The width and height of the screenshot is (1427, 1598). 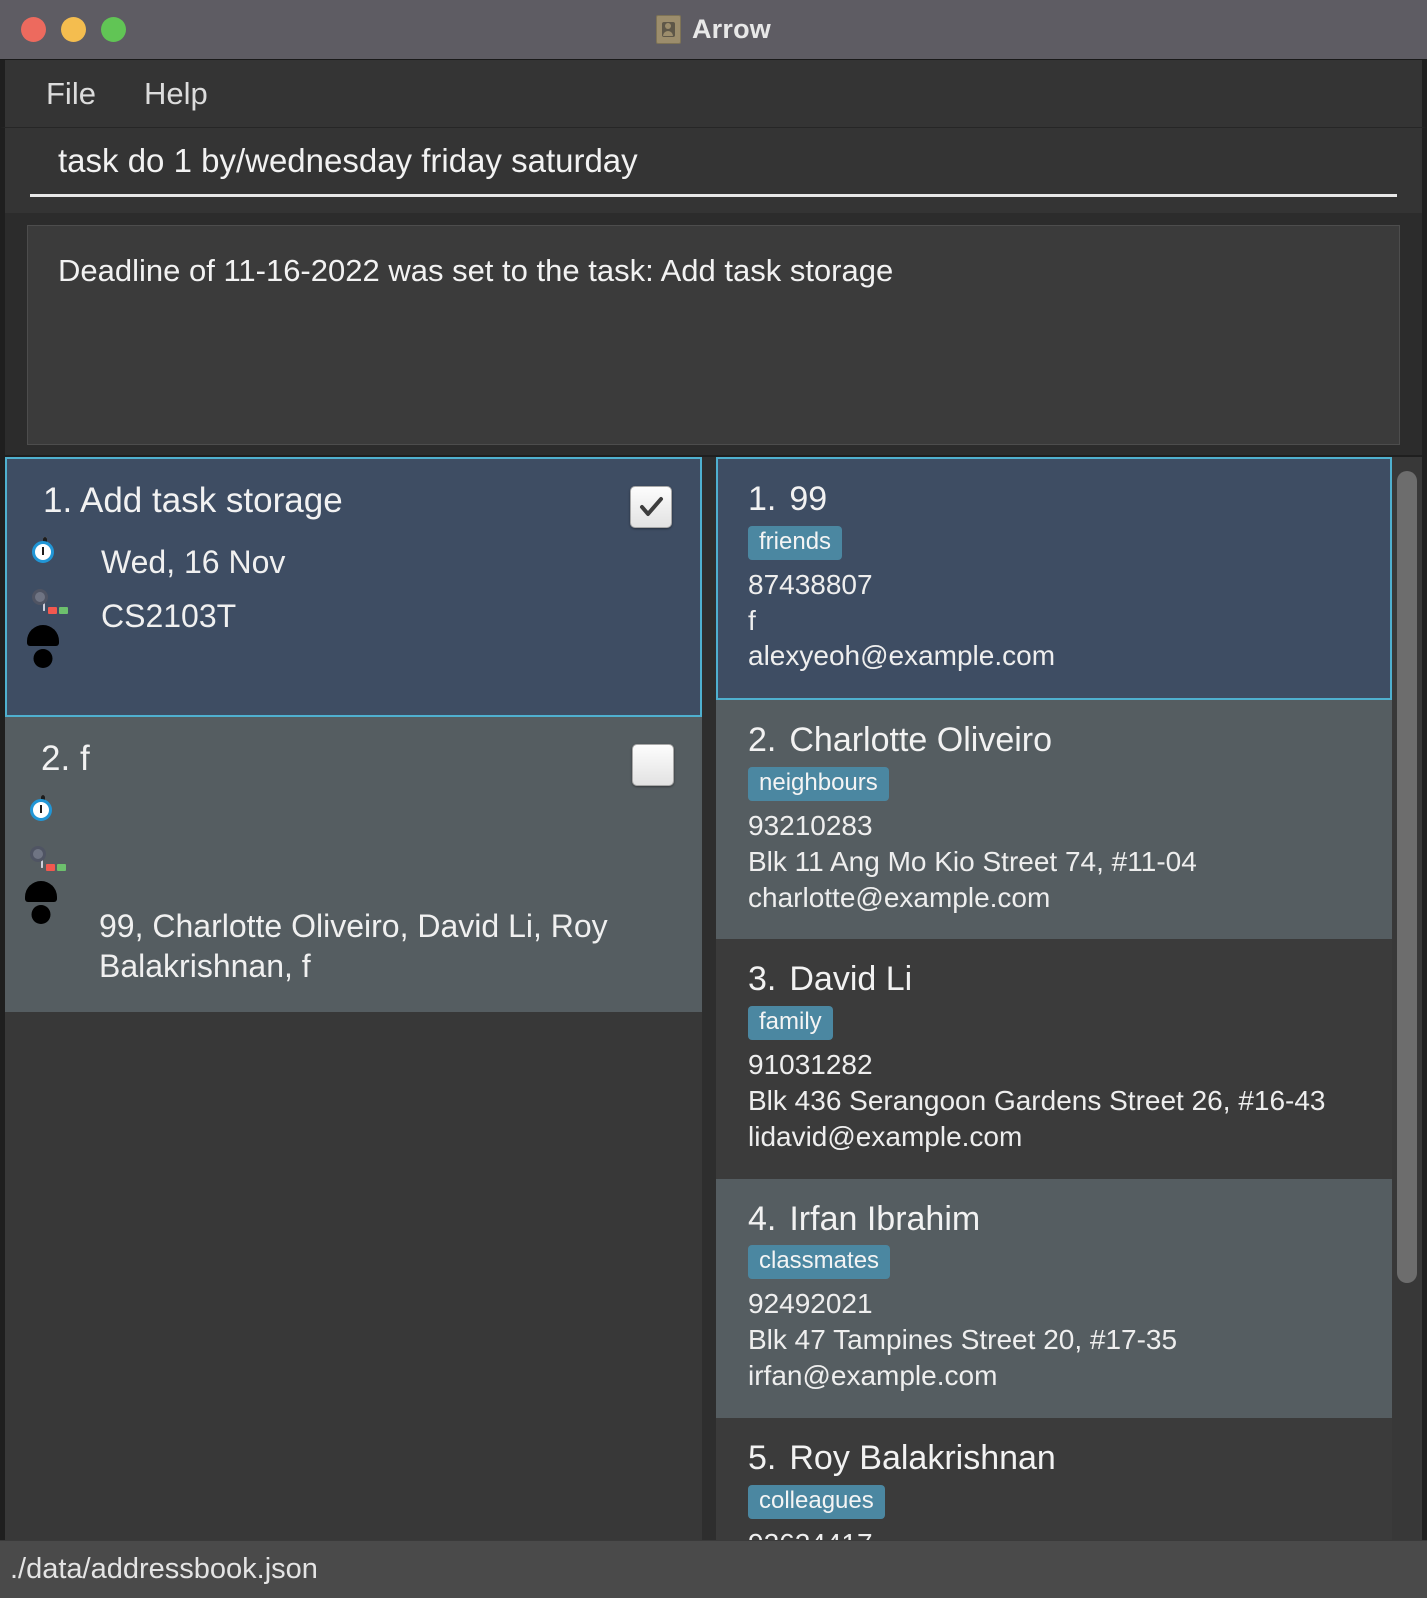 I want to click on task-module-row, so click(x=352, y=869).